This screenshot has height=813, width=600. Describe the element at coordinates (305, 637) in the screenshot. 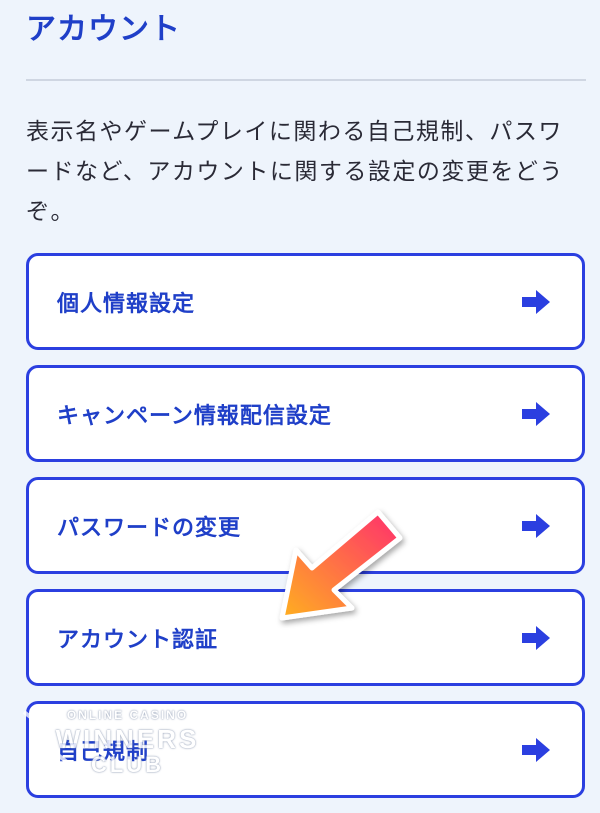

I see `menu-item-account-verification: アカウント認証` at that location.